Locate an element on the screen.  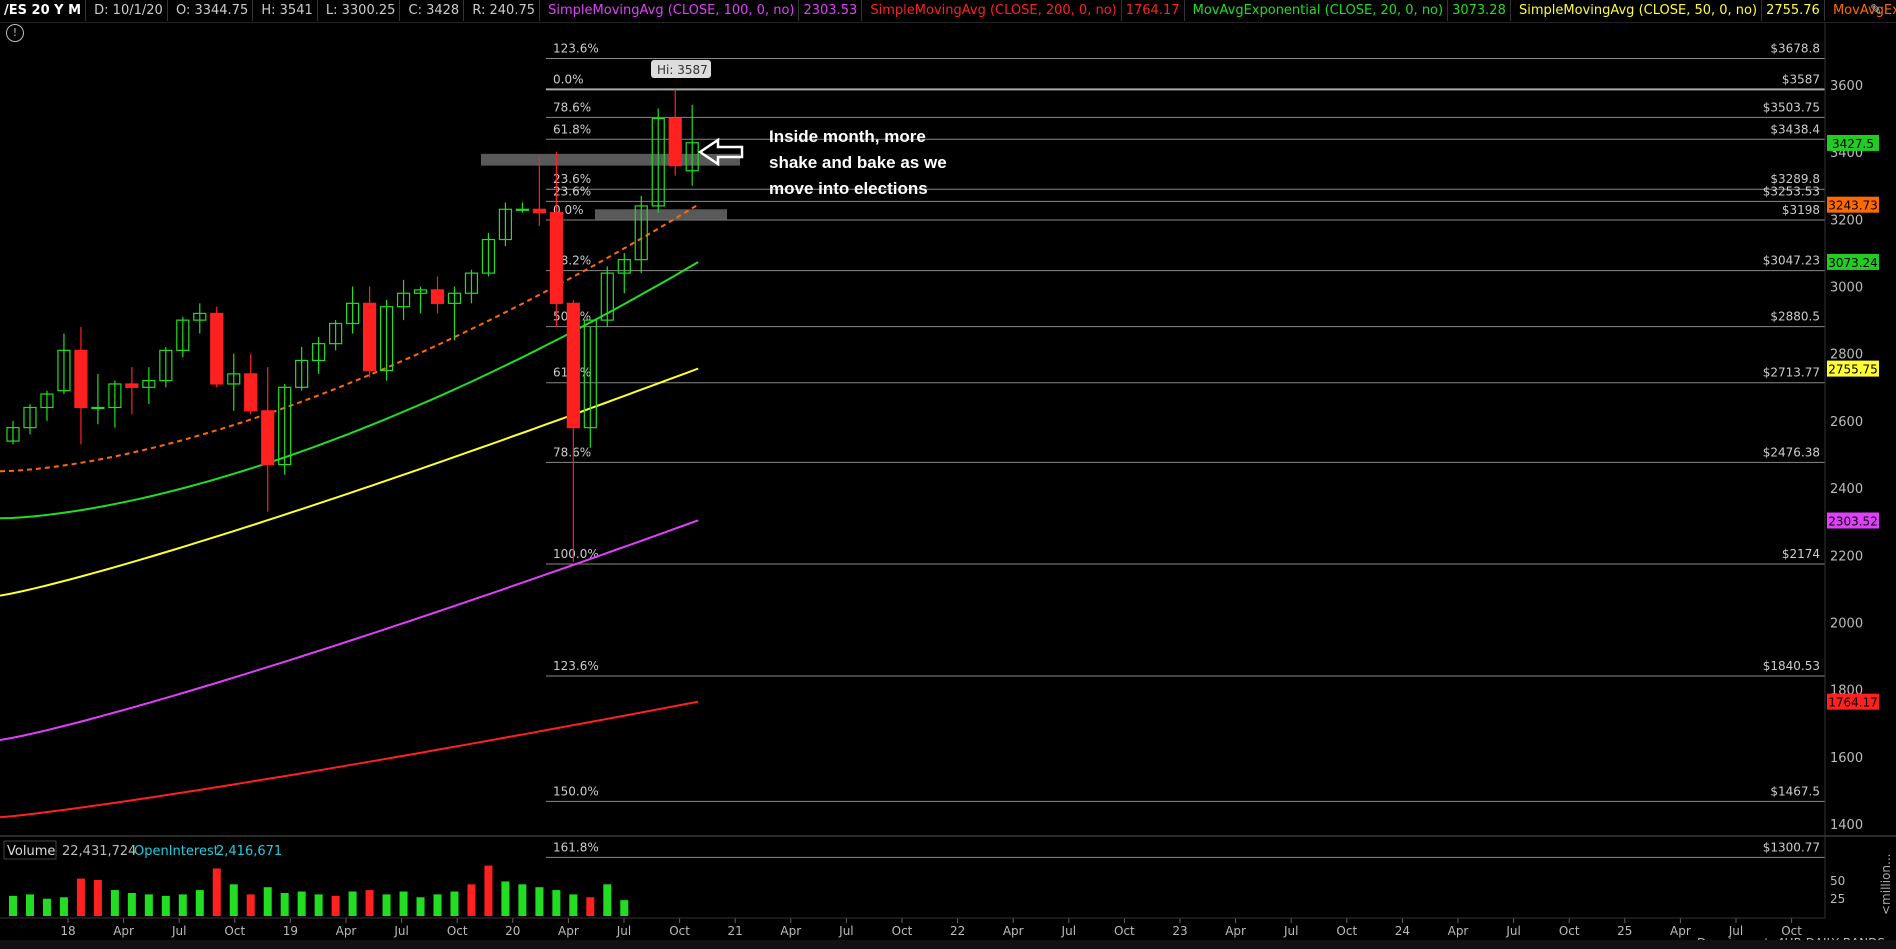
fib-pct-label: 161.8% is located at coordinates (576, 847).